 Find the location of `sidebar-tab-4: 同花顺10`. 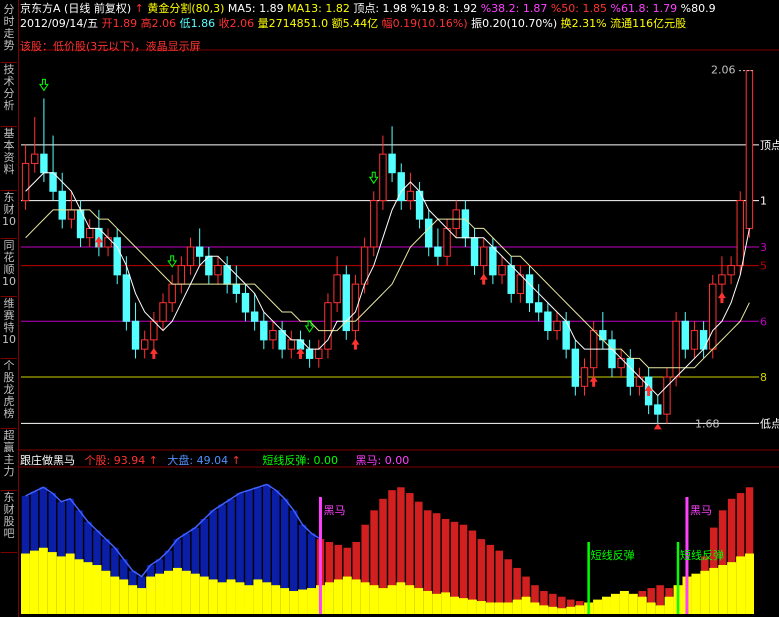

sidebar-tab-4: 同花顺10 is located at coordinates (9, 266).